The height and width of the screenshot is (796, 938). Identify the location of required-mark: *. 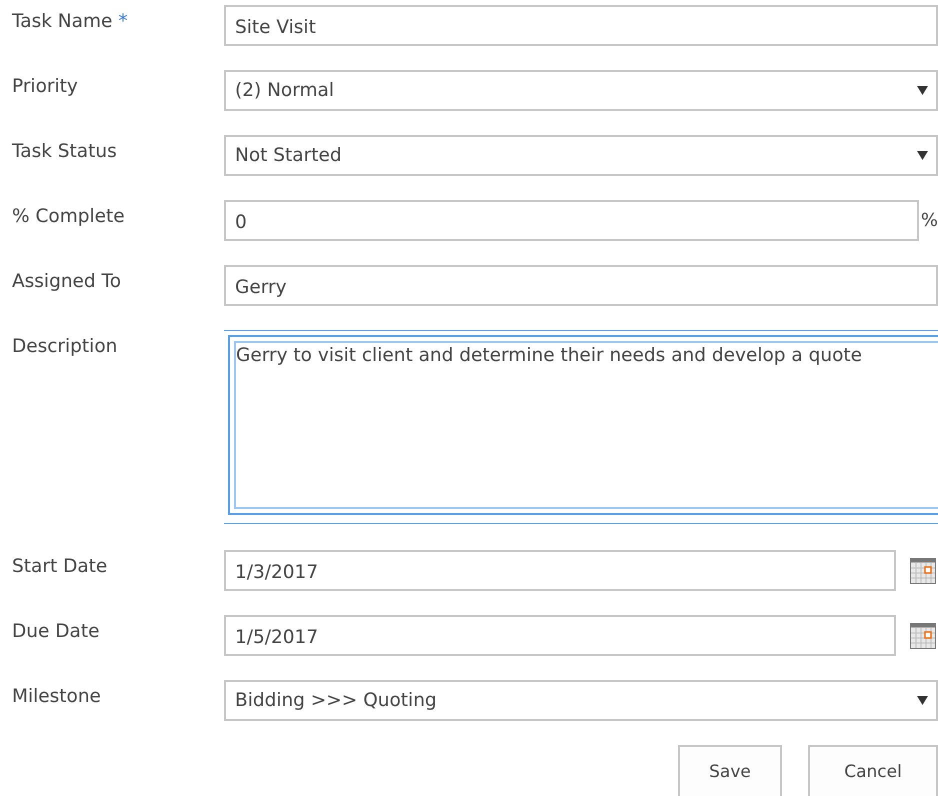
(123, 21).